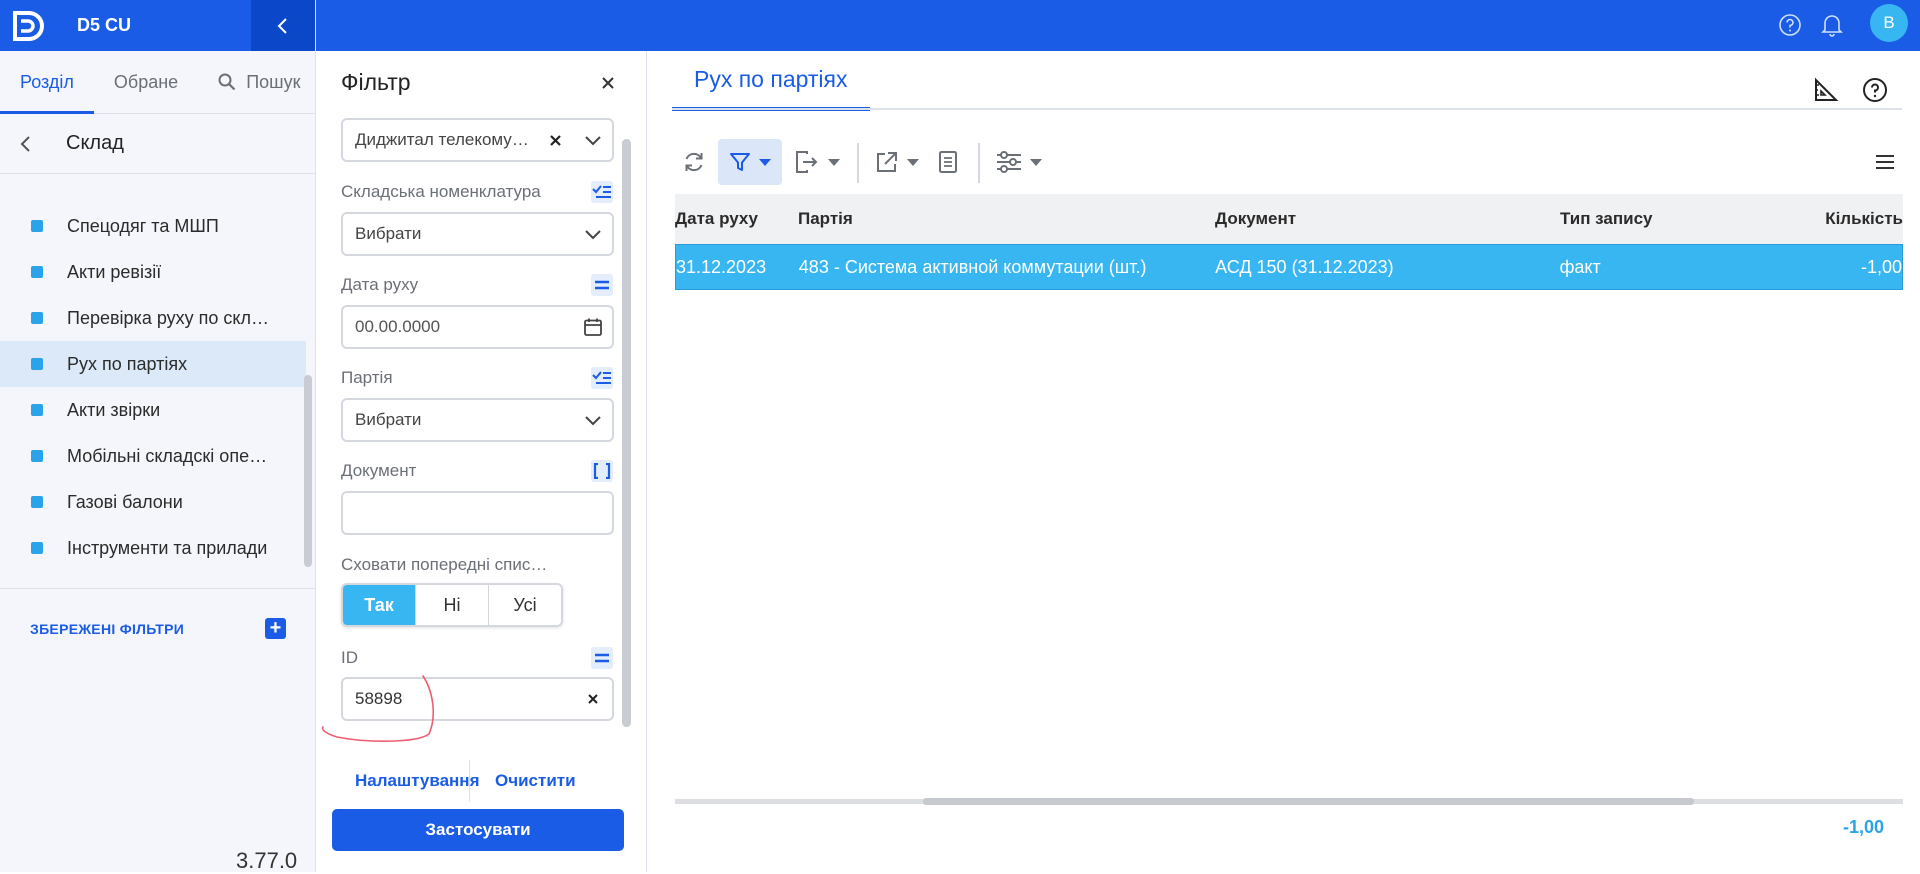 Image resolution: width=1920 pixels, height=874 pixels. What do you see at coordinates (1826, 90) in the screenshot?
I see `measure-button` at bounding box center [1826, 90].